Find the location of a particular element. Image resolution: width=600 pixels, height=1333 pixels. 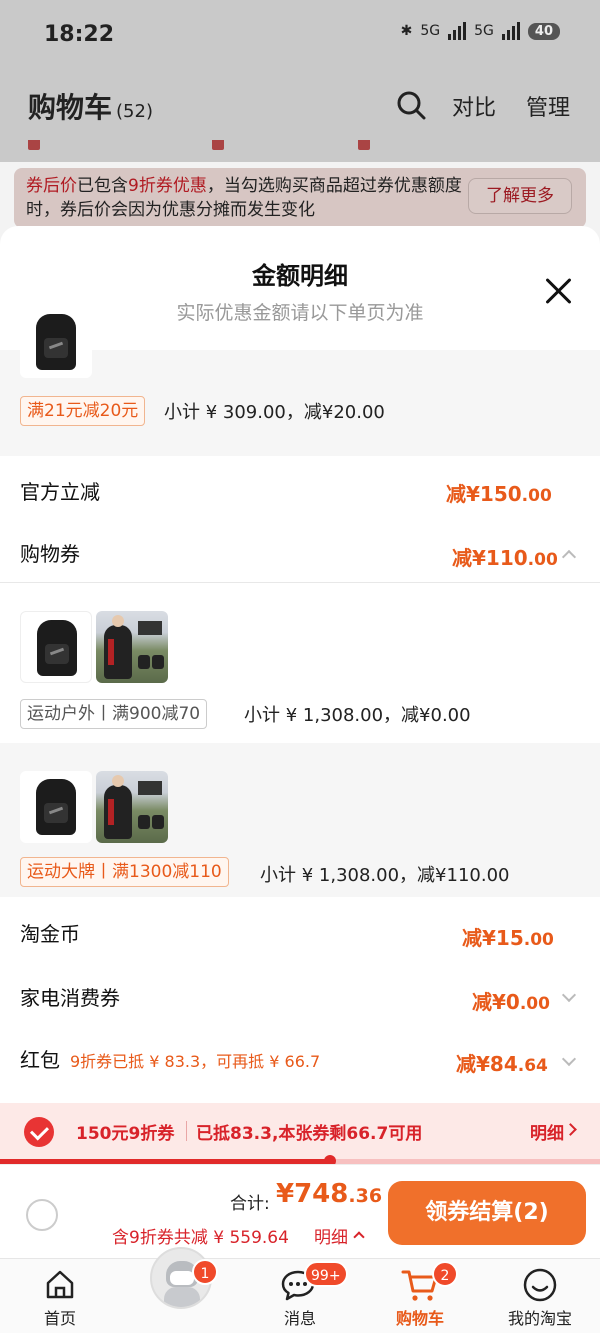

cart-badge: 2 is located at coordinates (445, 1274).